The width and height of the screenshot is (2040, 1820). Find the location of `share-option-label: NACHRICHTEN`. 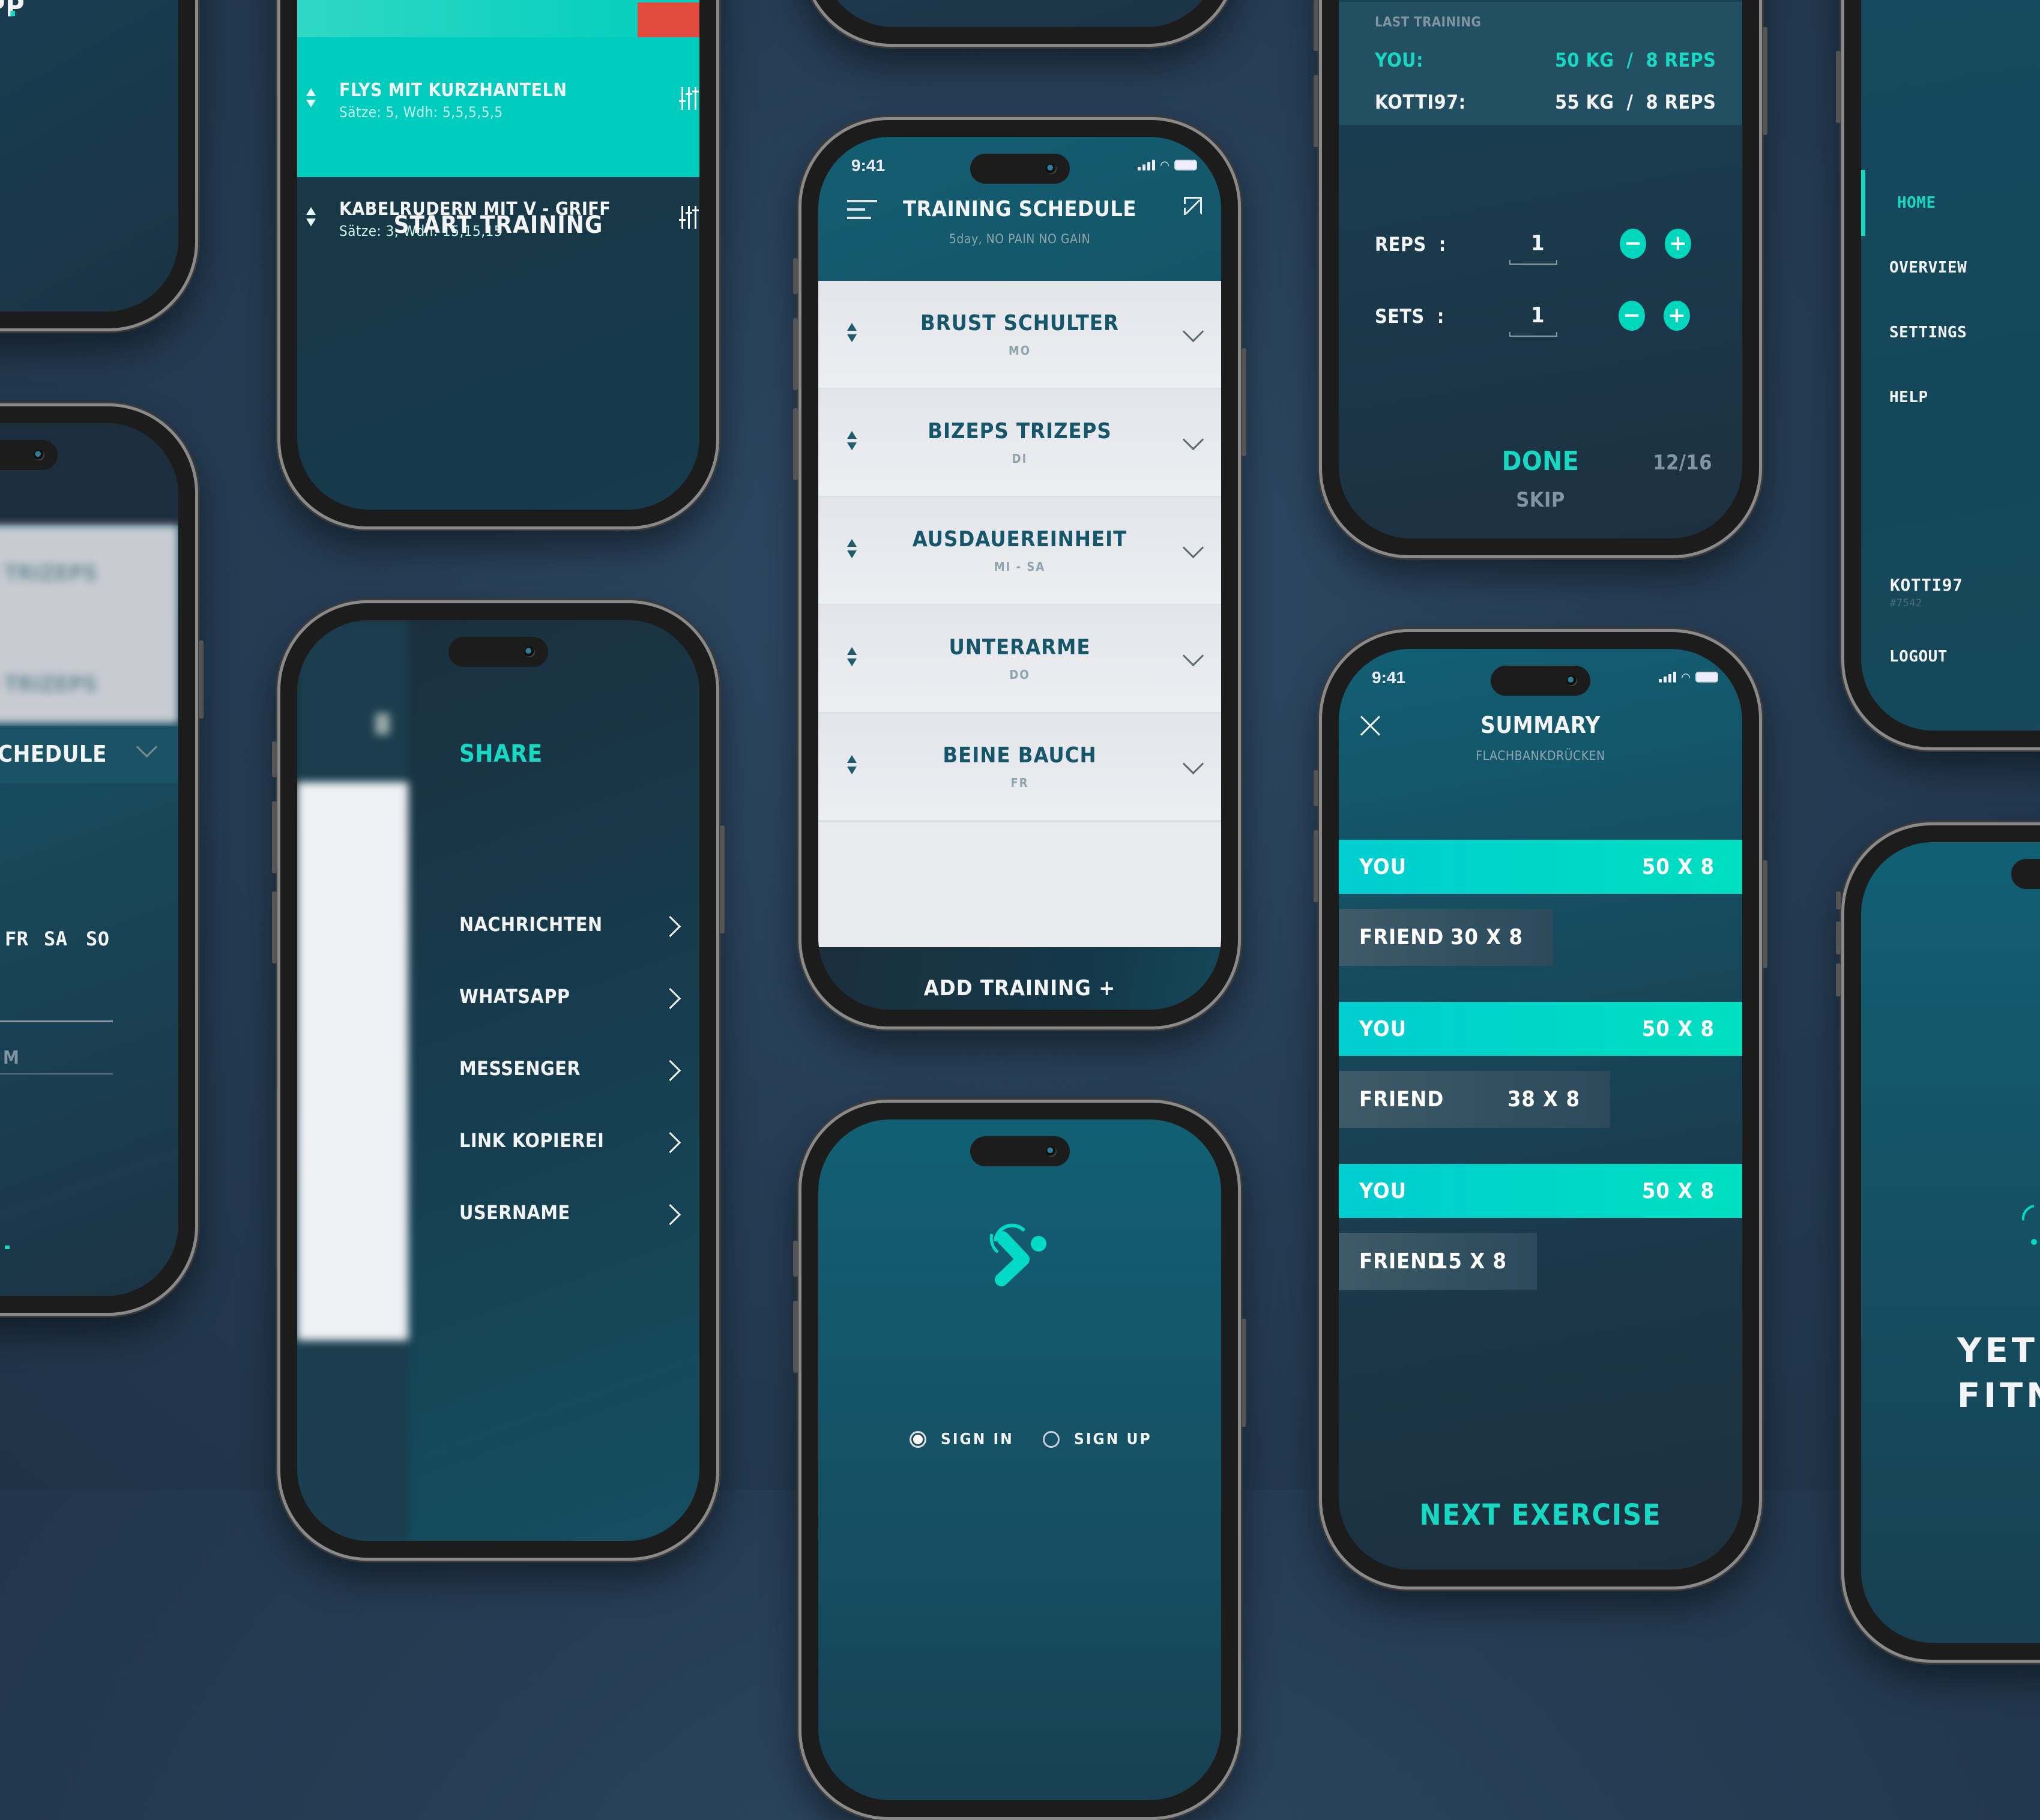

share-option-label: NACHRICHTEN is located at coordinates (531, 924).